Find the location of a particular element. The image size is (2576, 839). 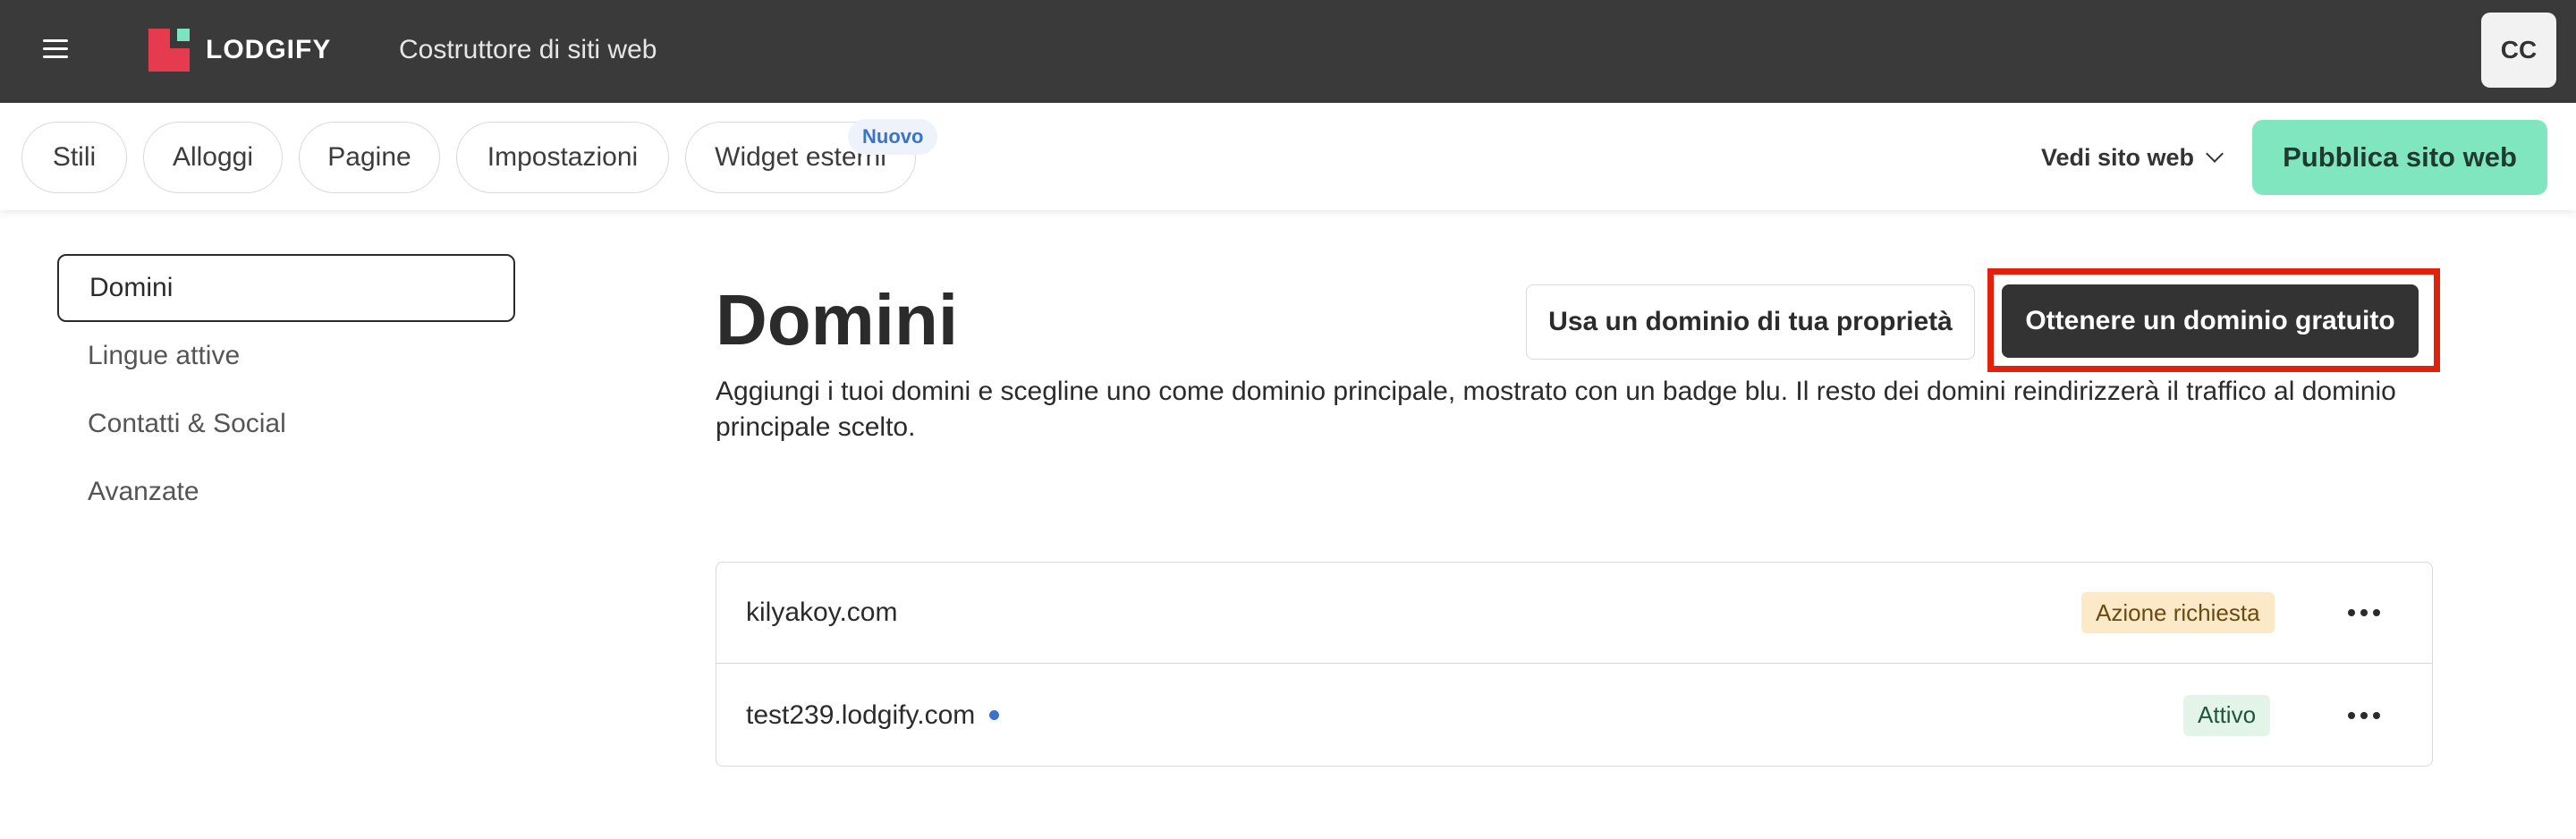

primary-domain-dot-icon is located at coordinates (994, 715).